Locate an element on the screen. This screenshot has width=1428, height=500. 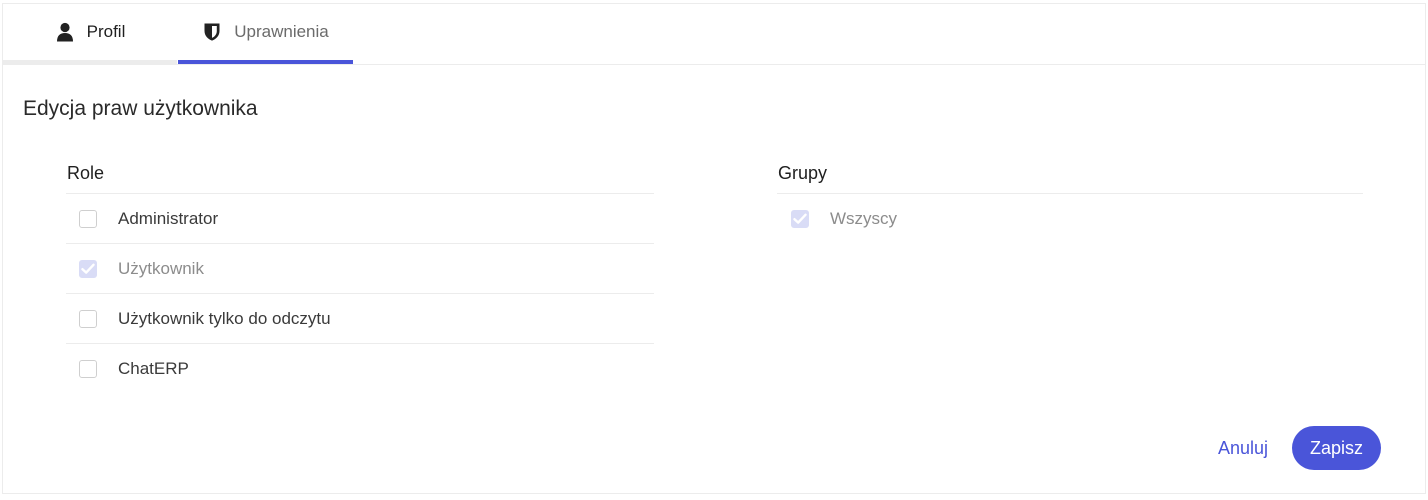
tab-bar: Profil Uprawnienia is located at coordinates (714, 34).